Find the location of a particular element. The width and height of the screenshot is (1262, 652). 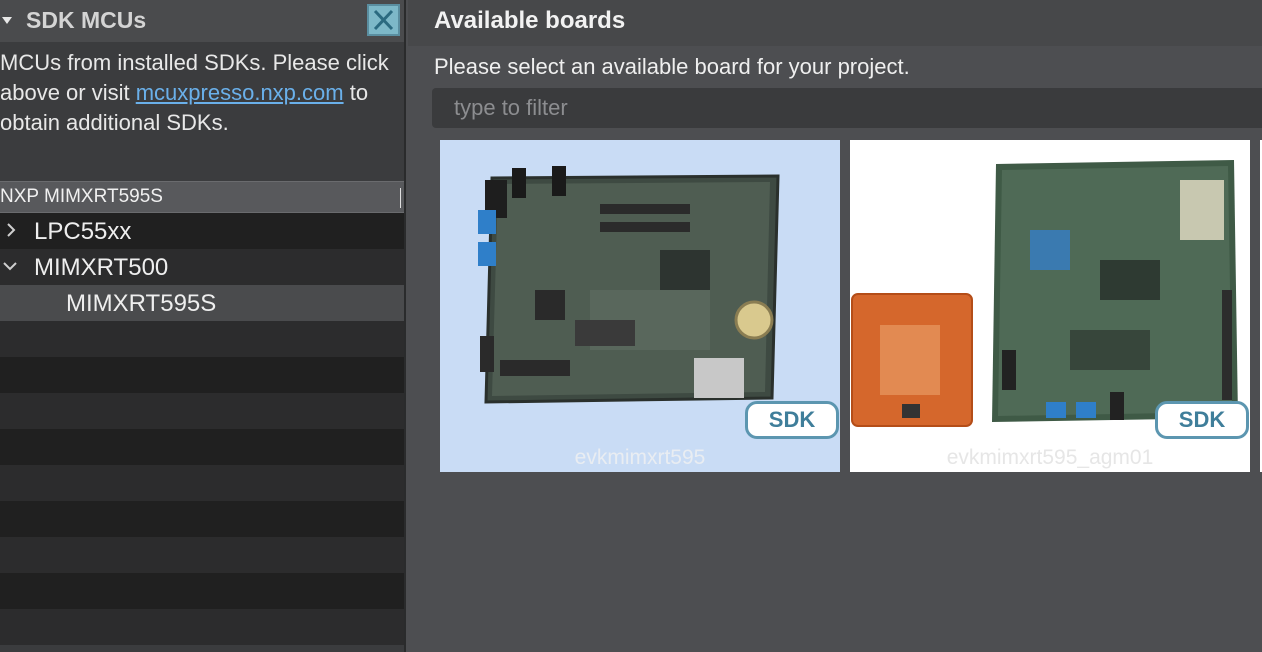

text-caret is located at coordinates (400, 198).